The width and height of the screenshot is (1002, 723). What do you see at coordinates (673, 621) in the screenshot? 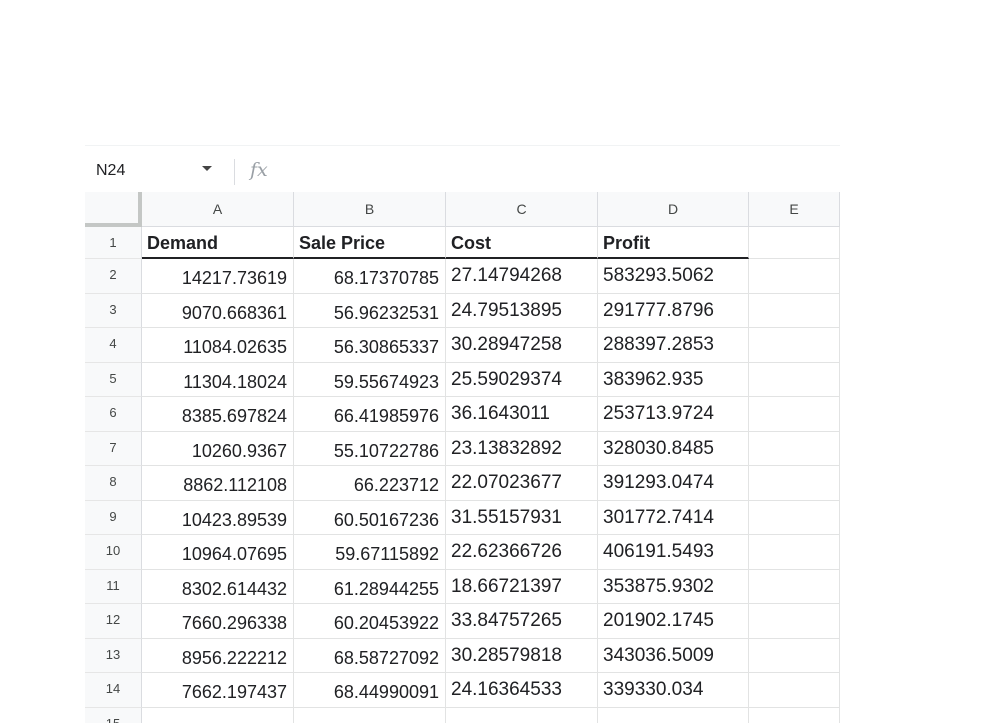
I see `data-cell: 201902.1745` at bounding box center [673, 621].